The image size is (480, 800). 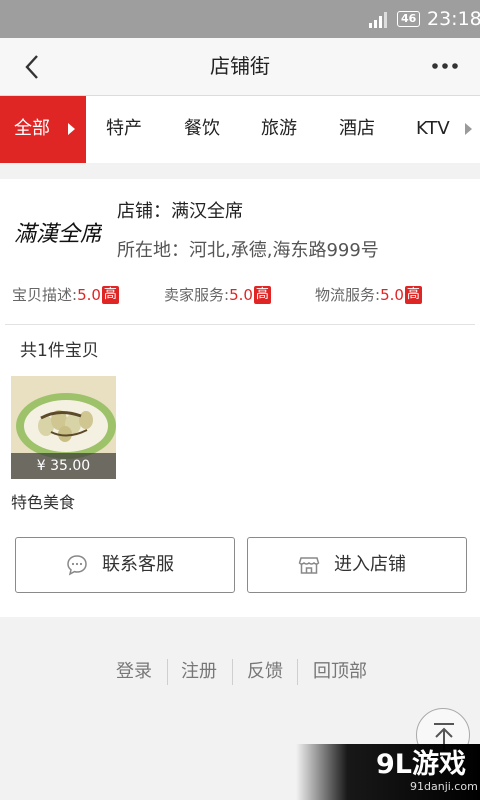 I want to click on divider, so click(x=240, y=324).